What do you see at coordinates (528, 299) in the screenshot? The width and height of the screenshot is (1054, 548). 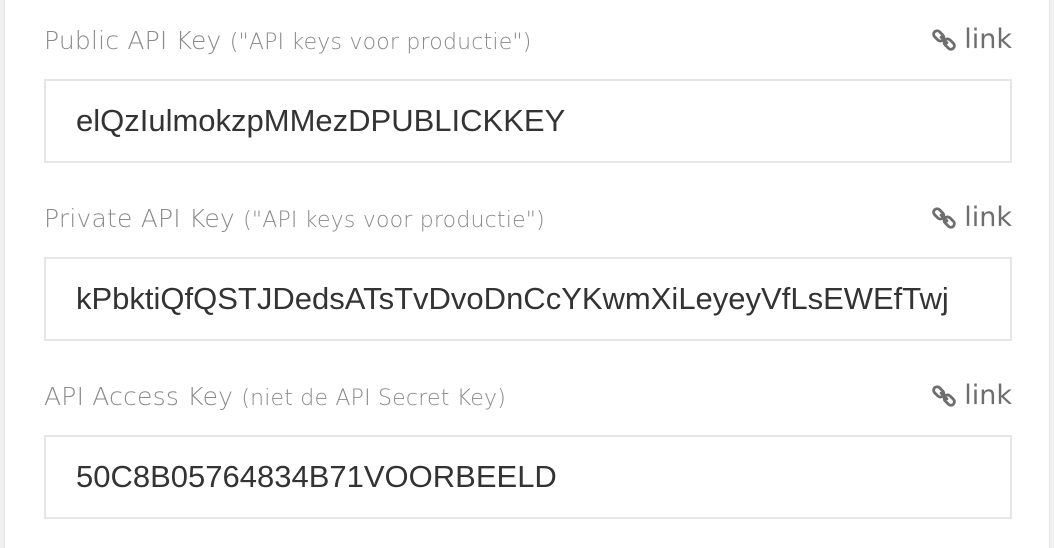 I see `private-api-key-input` at bounding box center [528, 299].